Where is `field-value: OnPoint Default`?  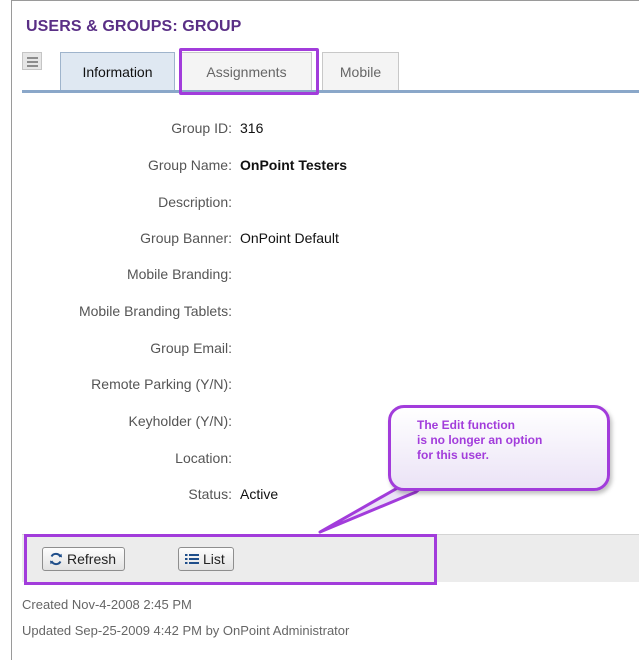
field-value: OnPoint Default is located at coordinates (289, 238).